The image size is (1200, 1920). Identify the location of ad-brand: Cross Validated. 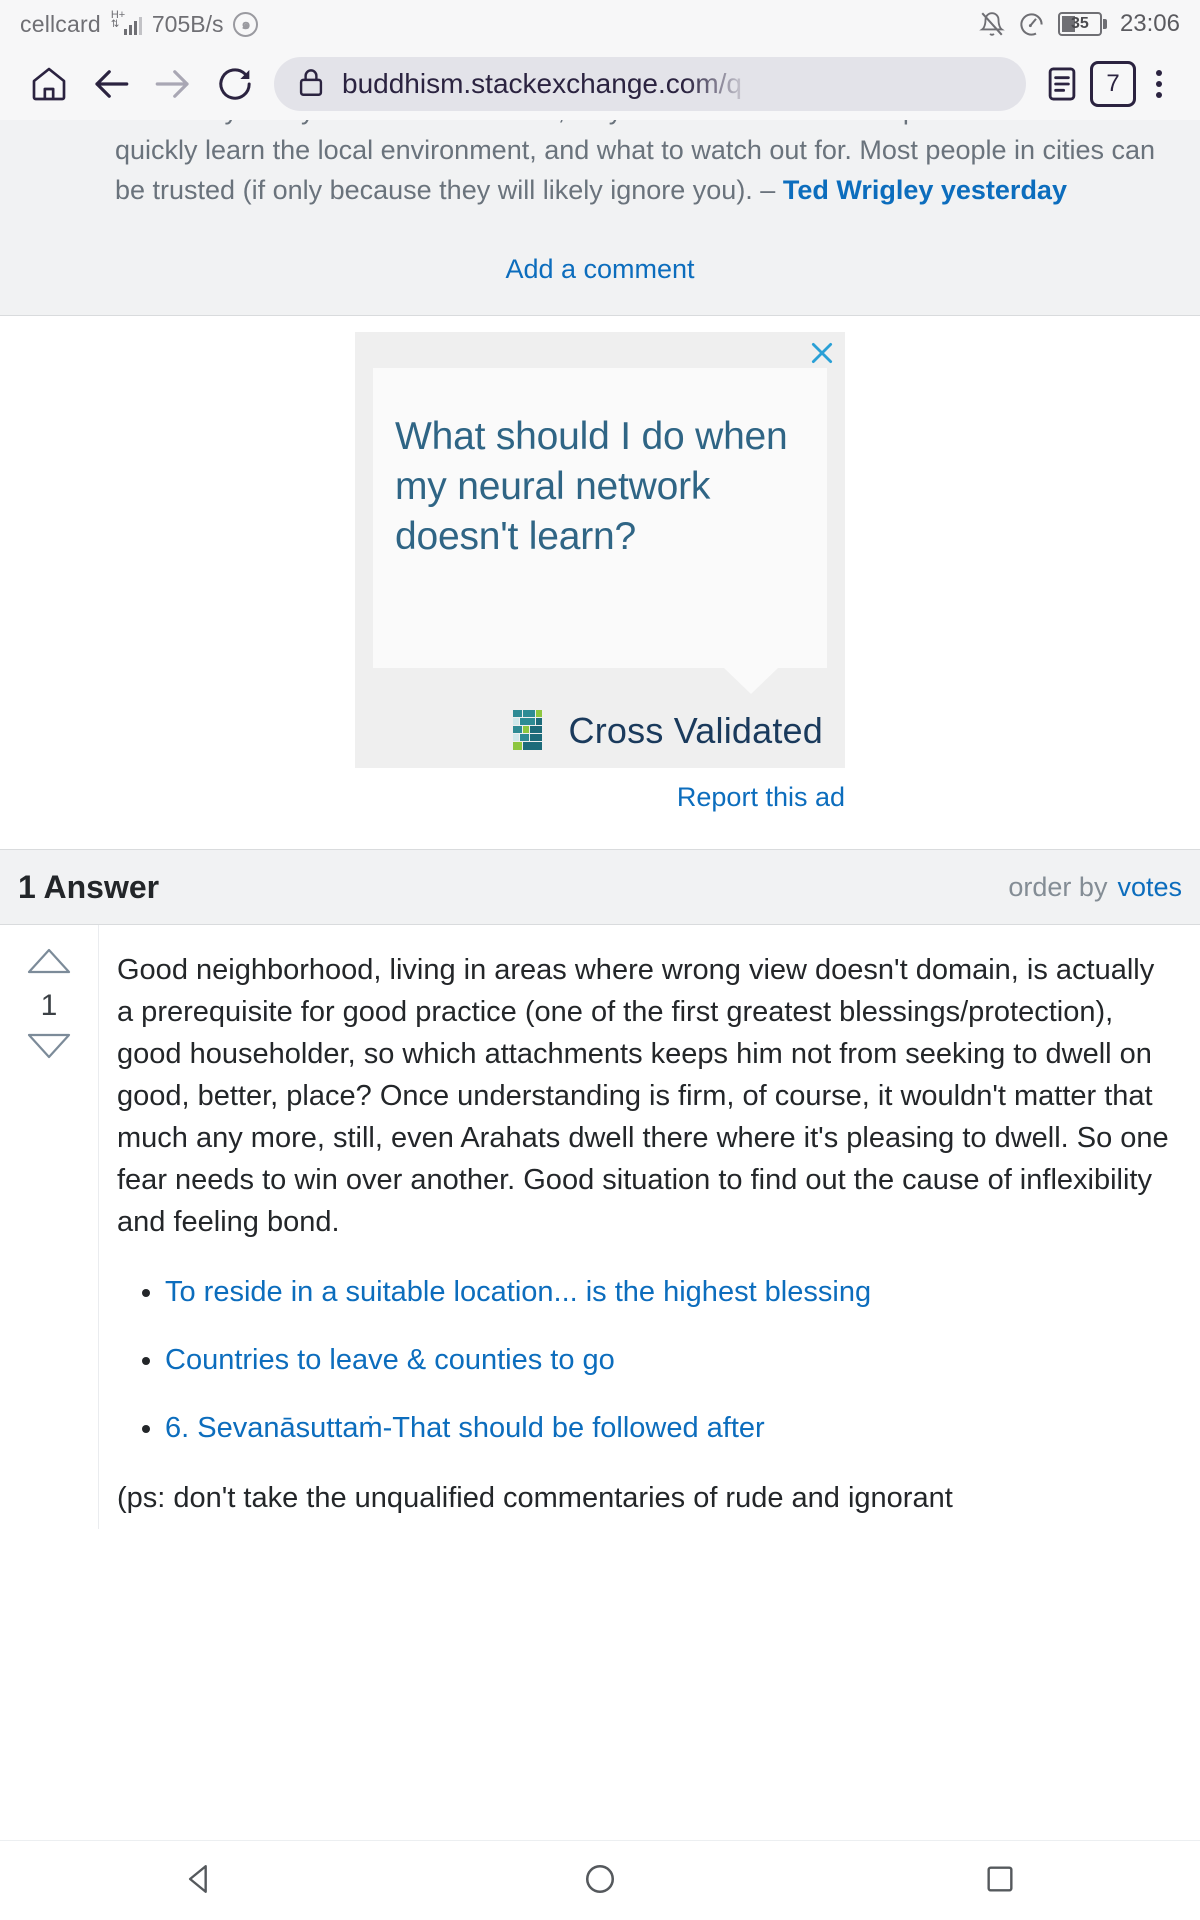
(600, 731).